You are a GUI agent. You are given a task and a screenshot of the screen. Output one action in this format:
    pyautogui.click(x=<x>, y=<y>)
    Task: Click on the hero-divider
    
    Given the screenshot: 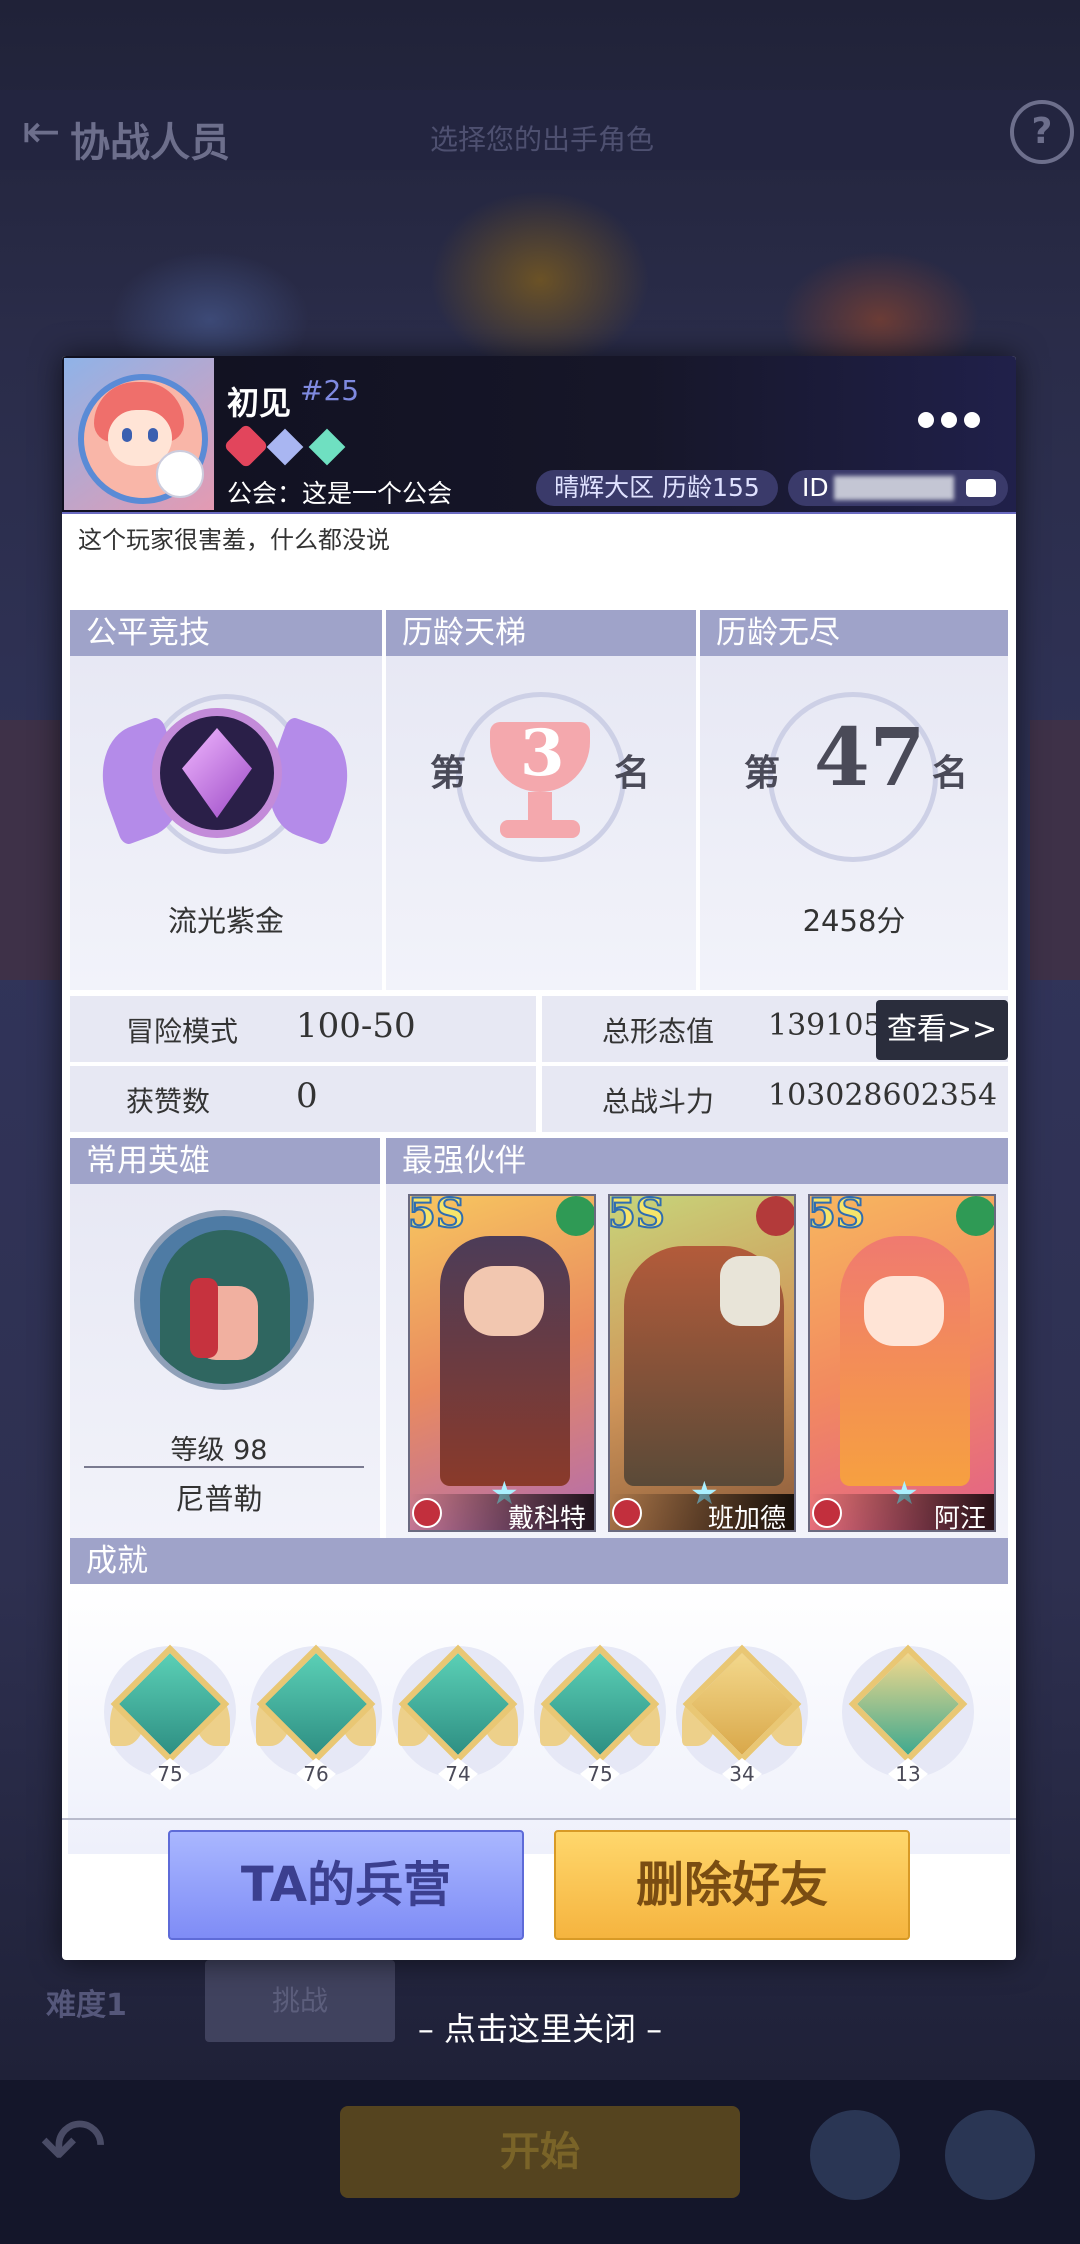 What is the action you would take?
    pyautogui.click(x=224, y=1467)
    